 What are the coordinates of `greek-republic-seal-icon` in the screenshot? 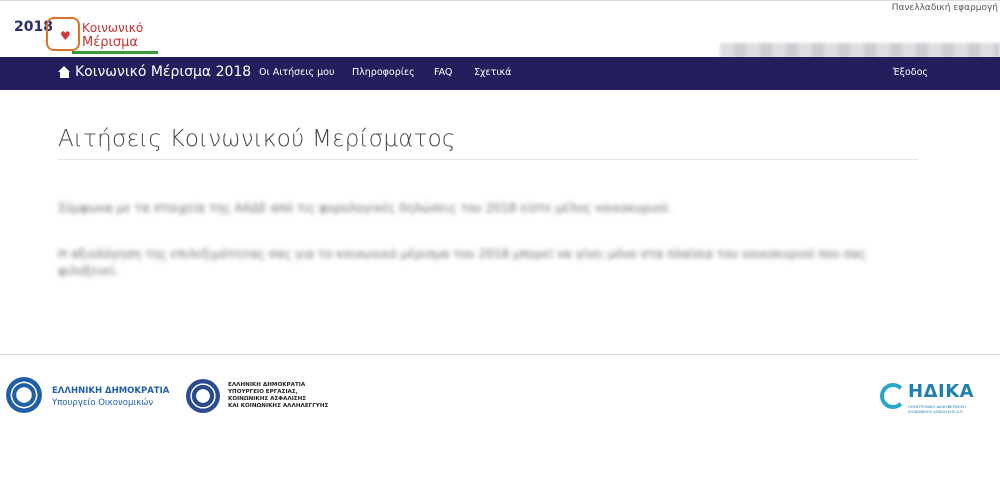 It's located at (24, 395).